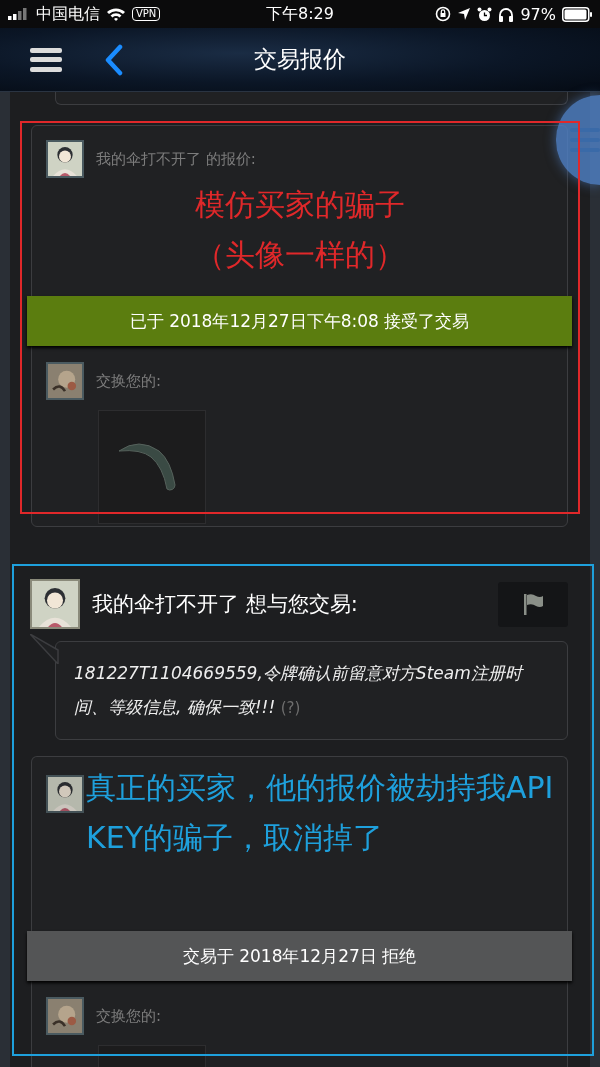 The width and height of the screenshot is (600, 1067). I want to click on flag-icon, so click(533, 604).